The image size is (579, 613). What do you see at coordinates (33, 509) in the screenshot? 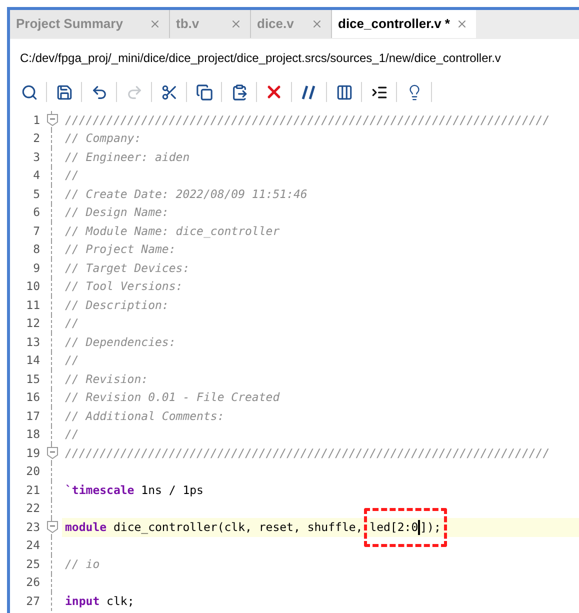
I see `line-number: 22` at bounding box center [33, 509].